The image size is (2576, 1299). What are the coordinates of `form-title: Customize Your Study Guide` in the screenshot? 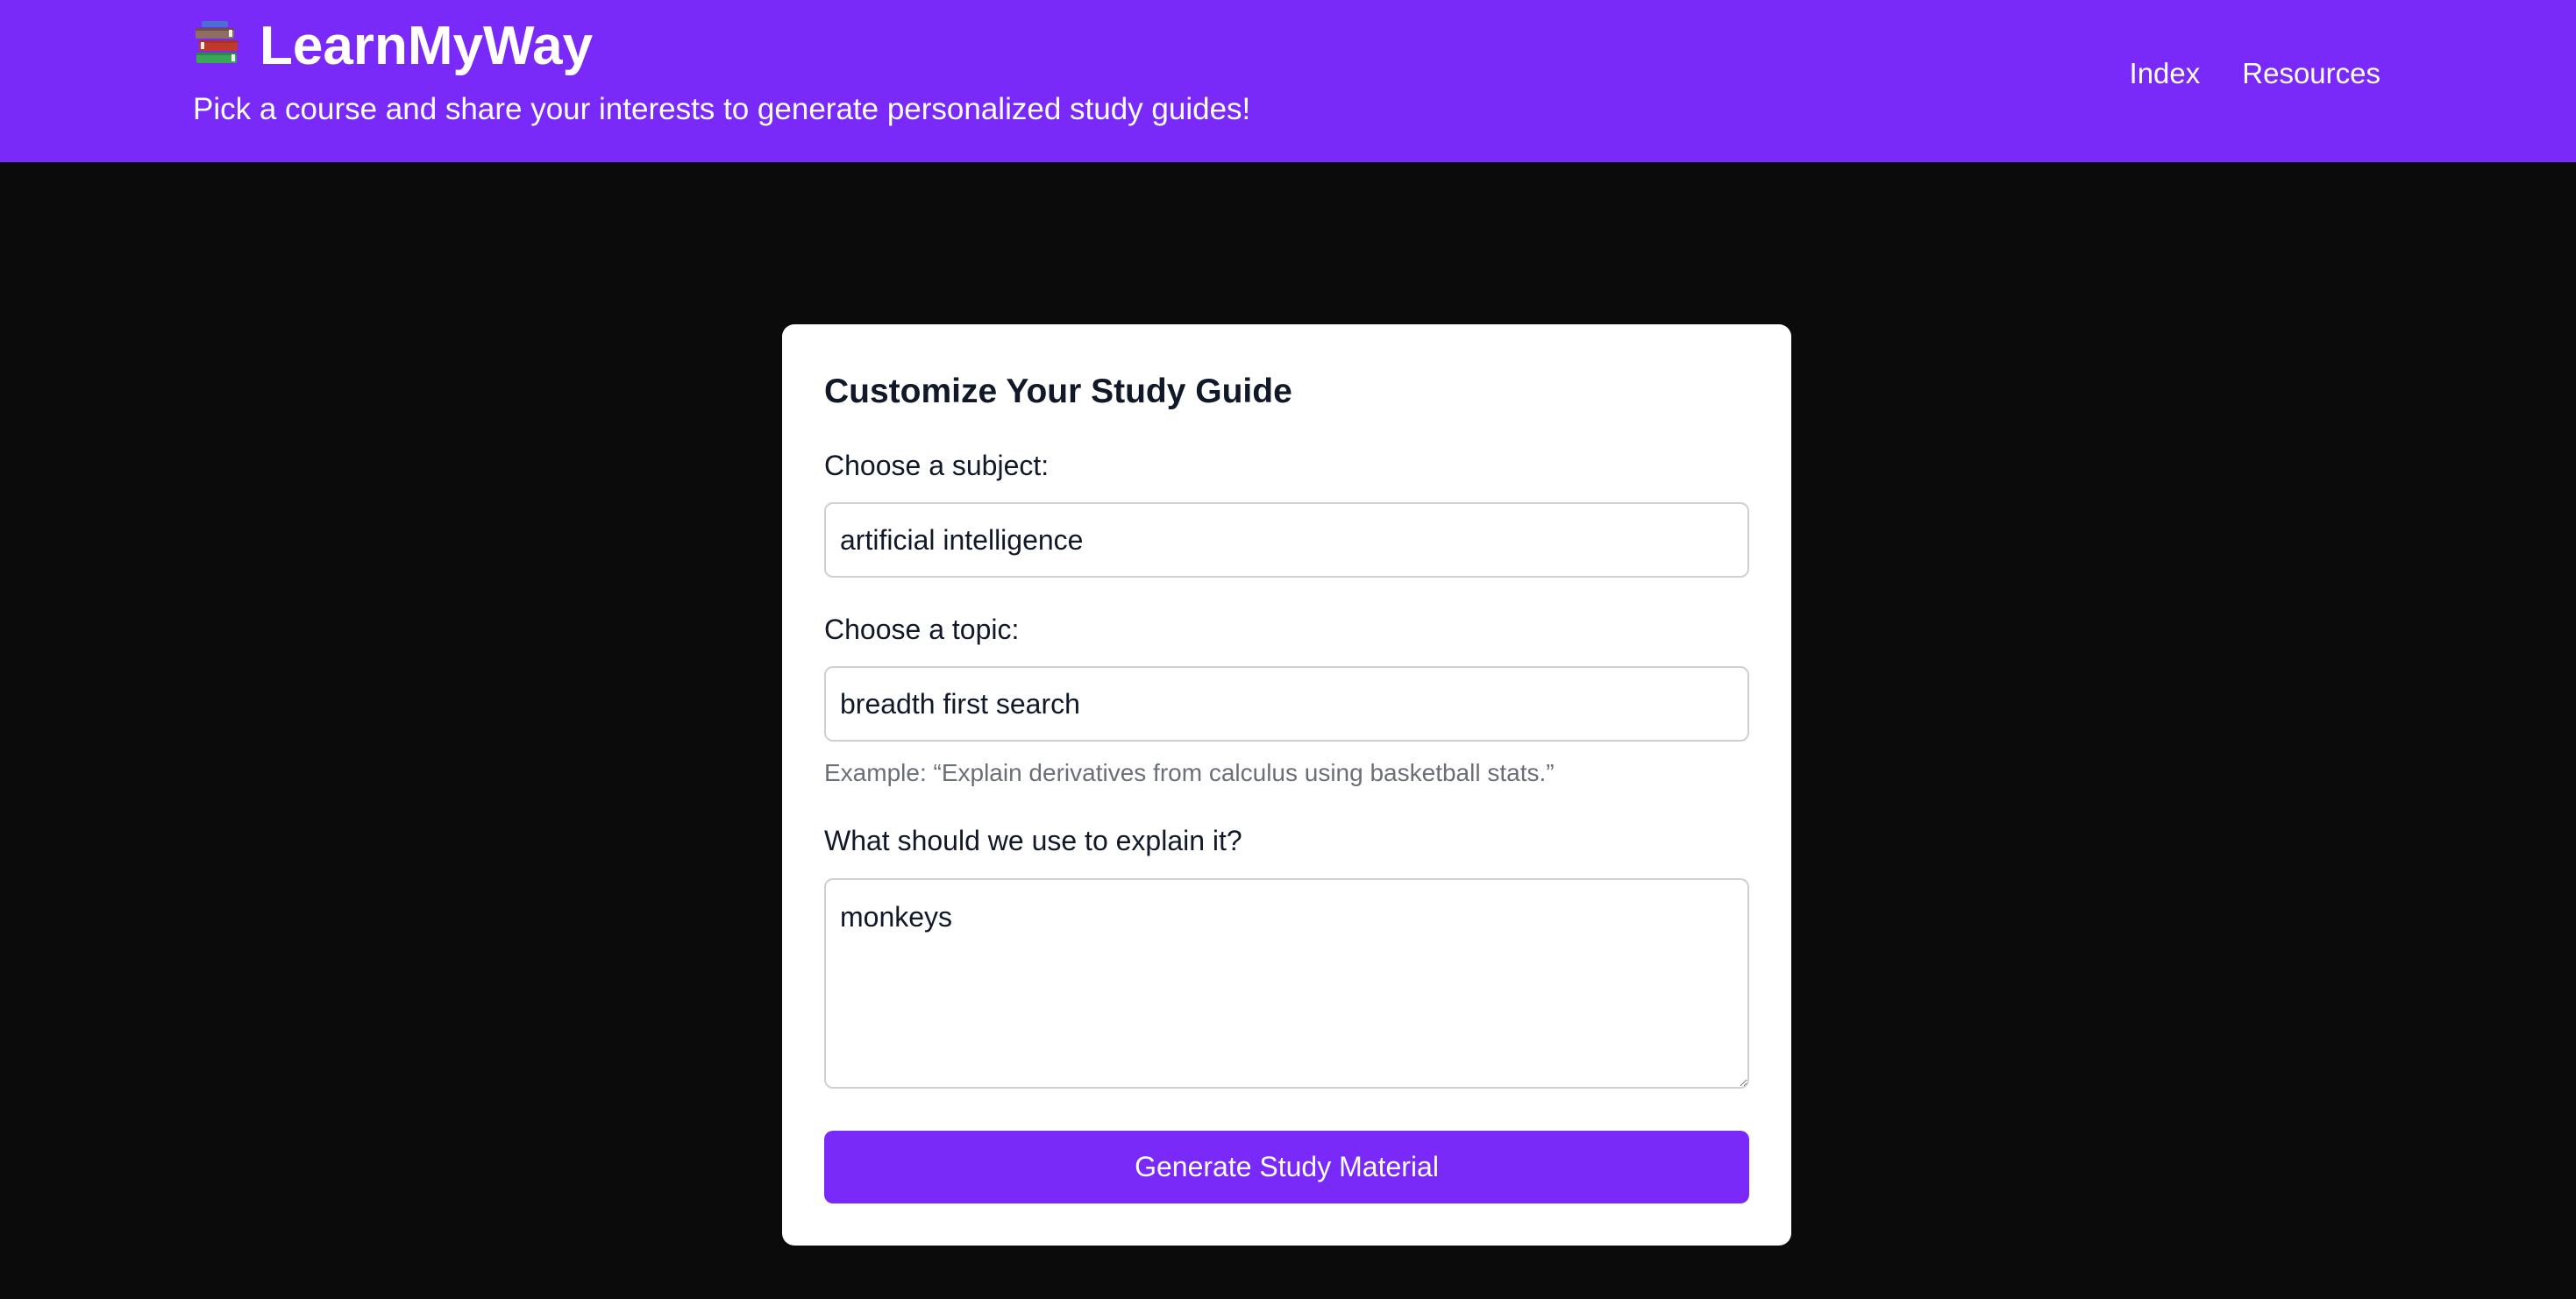 It's located at (1058, 391).